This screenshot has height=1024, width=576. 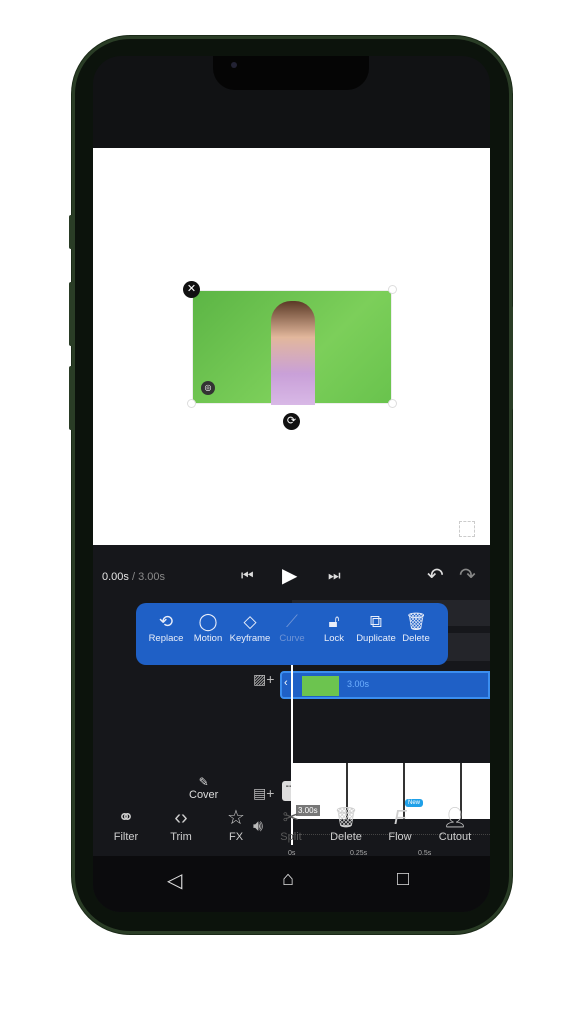 I want to click on person-image, so click(x=293, y=353).